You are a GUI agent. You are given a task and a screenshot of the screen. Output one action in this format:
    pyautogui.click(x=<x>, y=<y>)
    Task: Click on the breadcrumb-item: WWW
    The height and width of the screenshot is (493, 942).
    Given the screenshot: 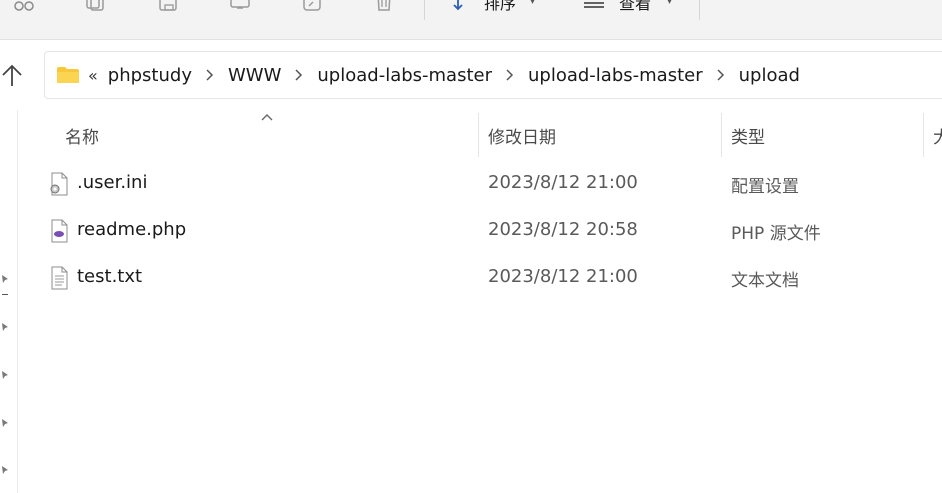 What is the action you would take?
    pyautogui.click(x=254, y=75)
    